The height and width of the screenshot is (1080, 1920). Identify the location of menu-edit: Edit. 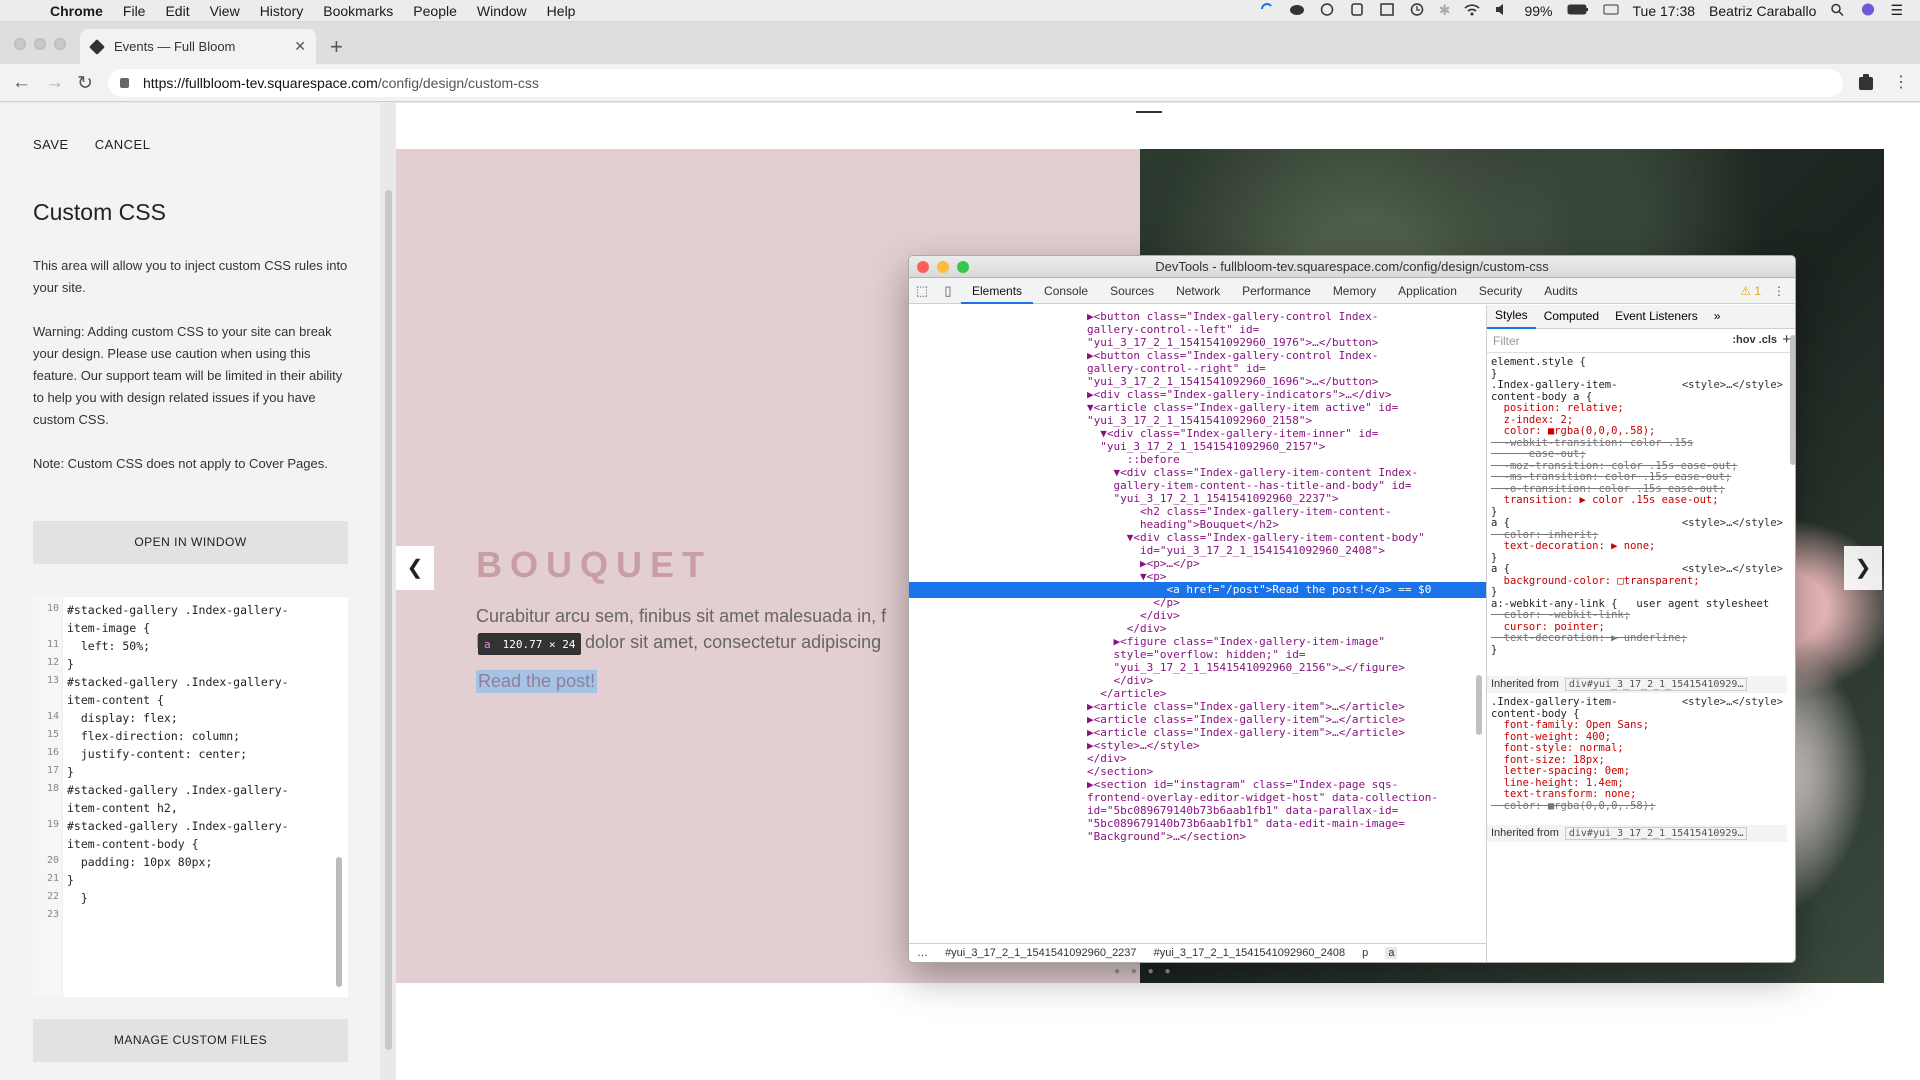
(177, 11).